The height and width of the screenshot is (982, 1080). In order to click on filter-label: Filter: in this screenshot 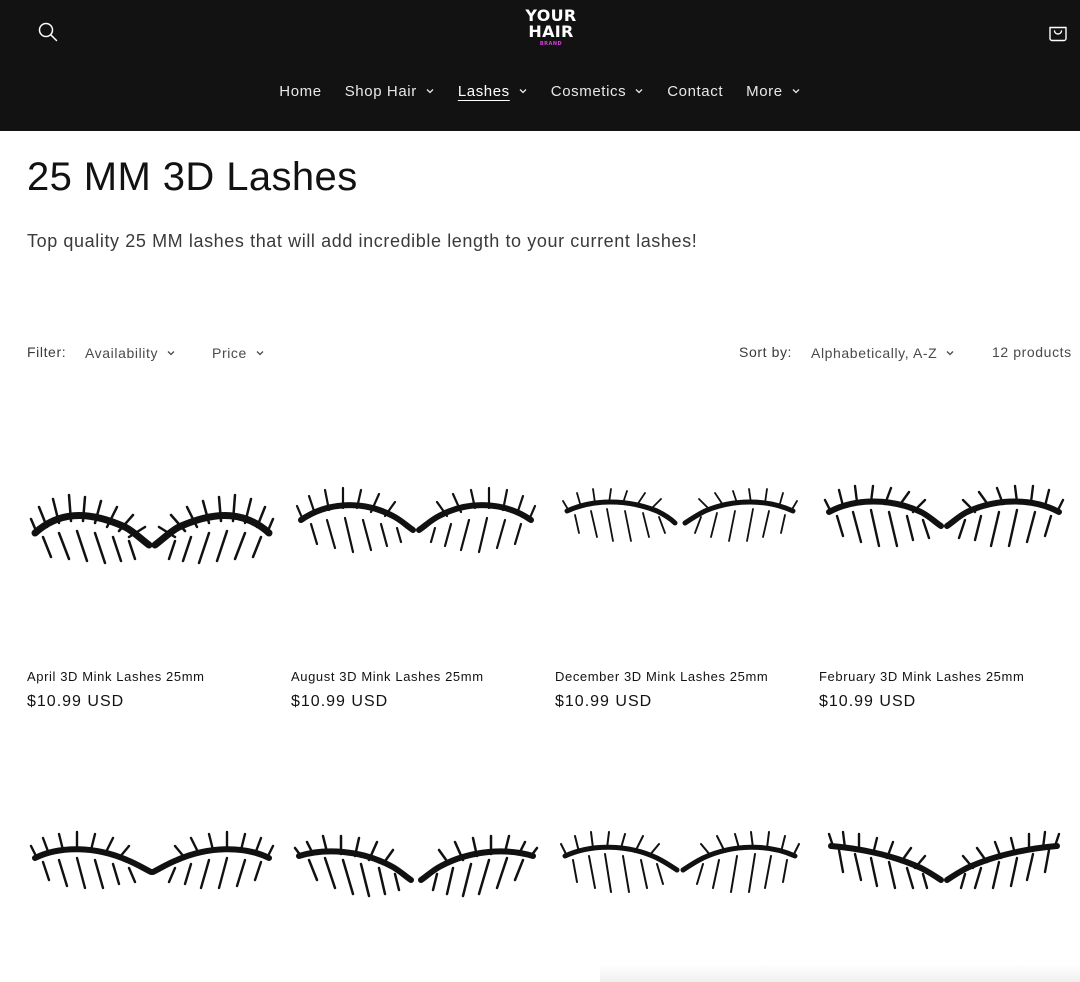, I will do `click(47, 352)`.